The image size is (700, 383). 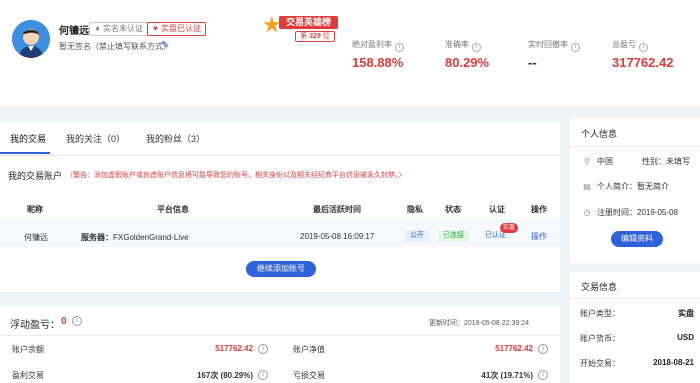 I want to click on stat-value: 317762.42, so click(x=643, y=62).